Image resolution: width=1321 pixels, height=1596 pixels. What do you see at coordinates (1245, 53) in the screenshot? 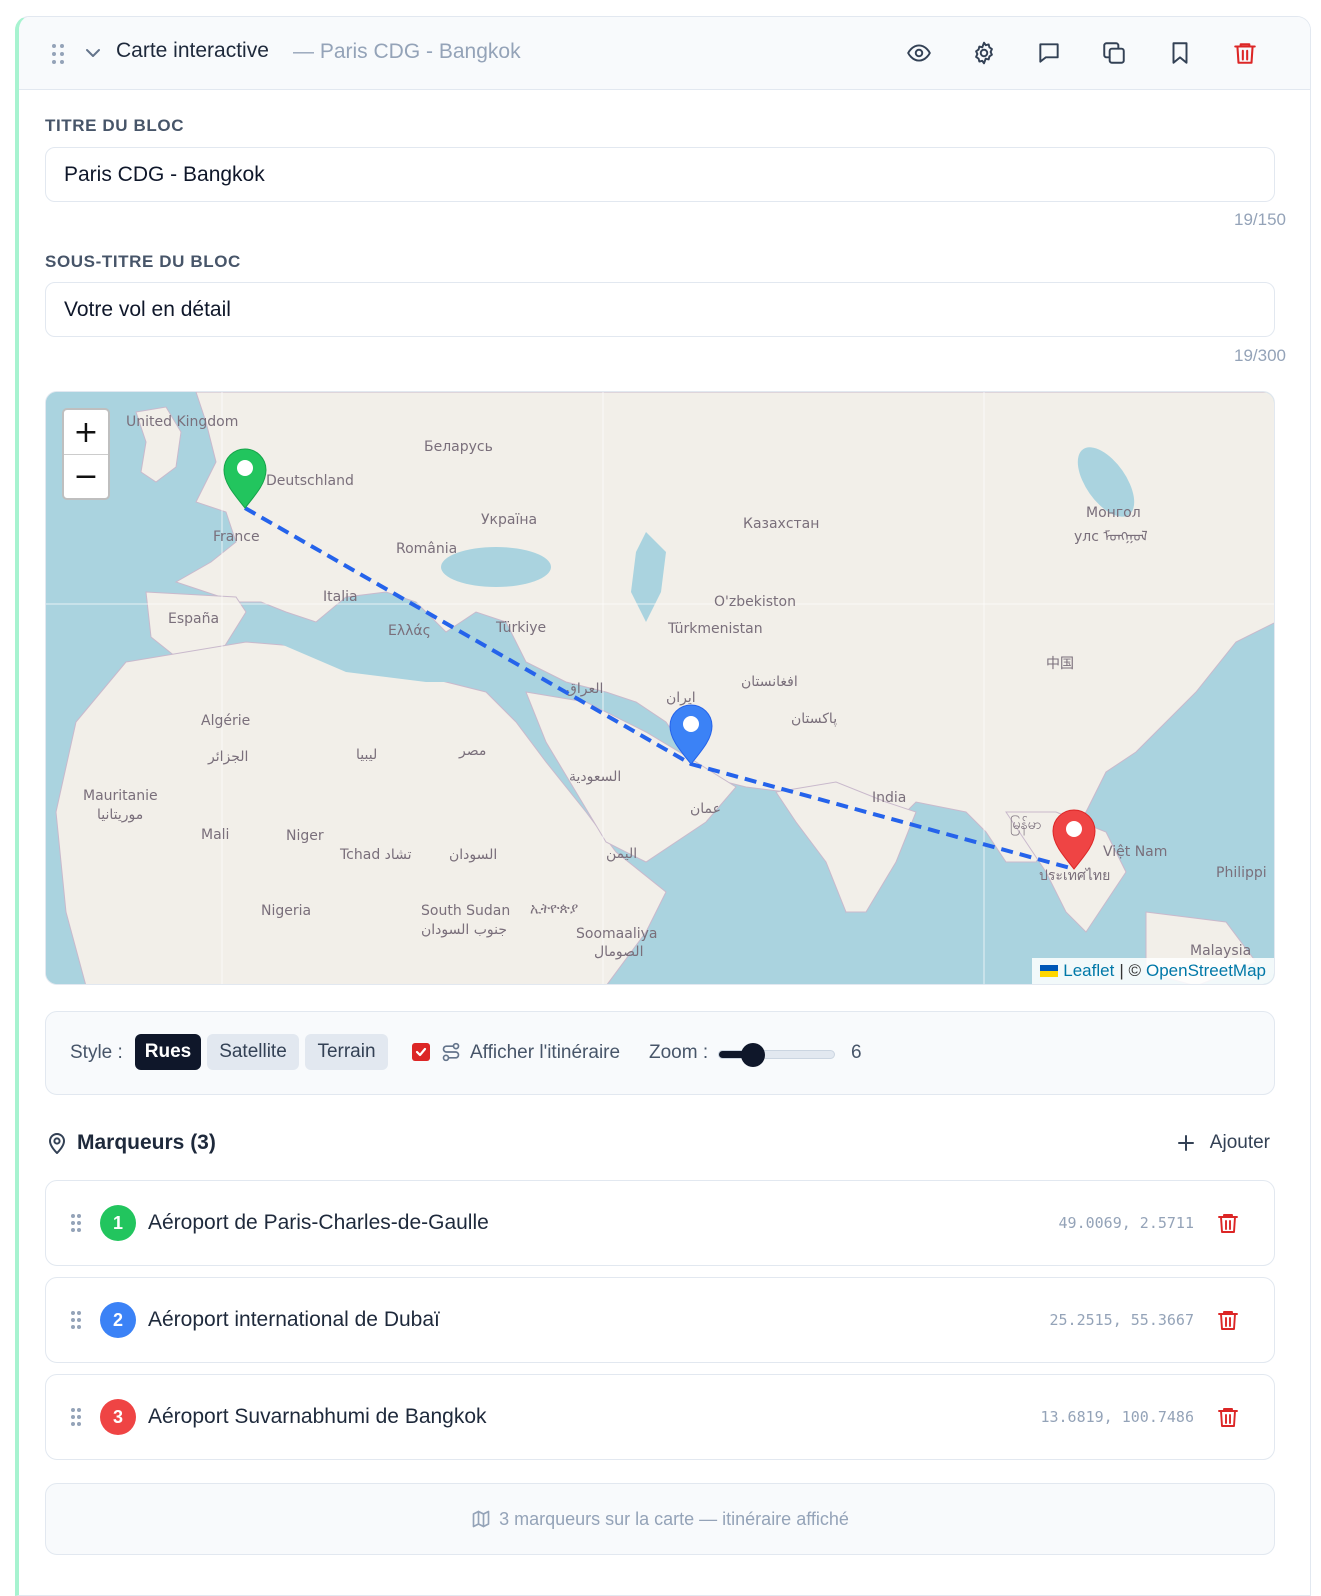
I see `trash-icon` at bounding box center [1245, 53].